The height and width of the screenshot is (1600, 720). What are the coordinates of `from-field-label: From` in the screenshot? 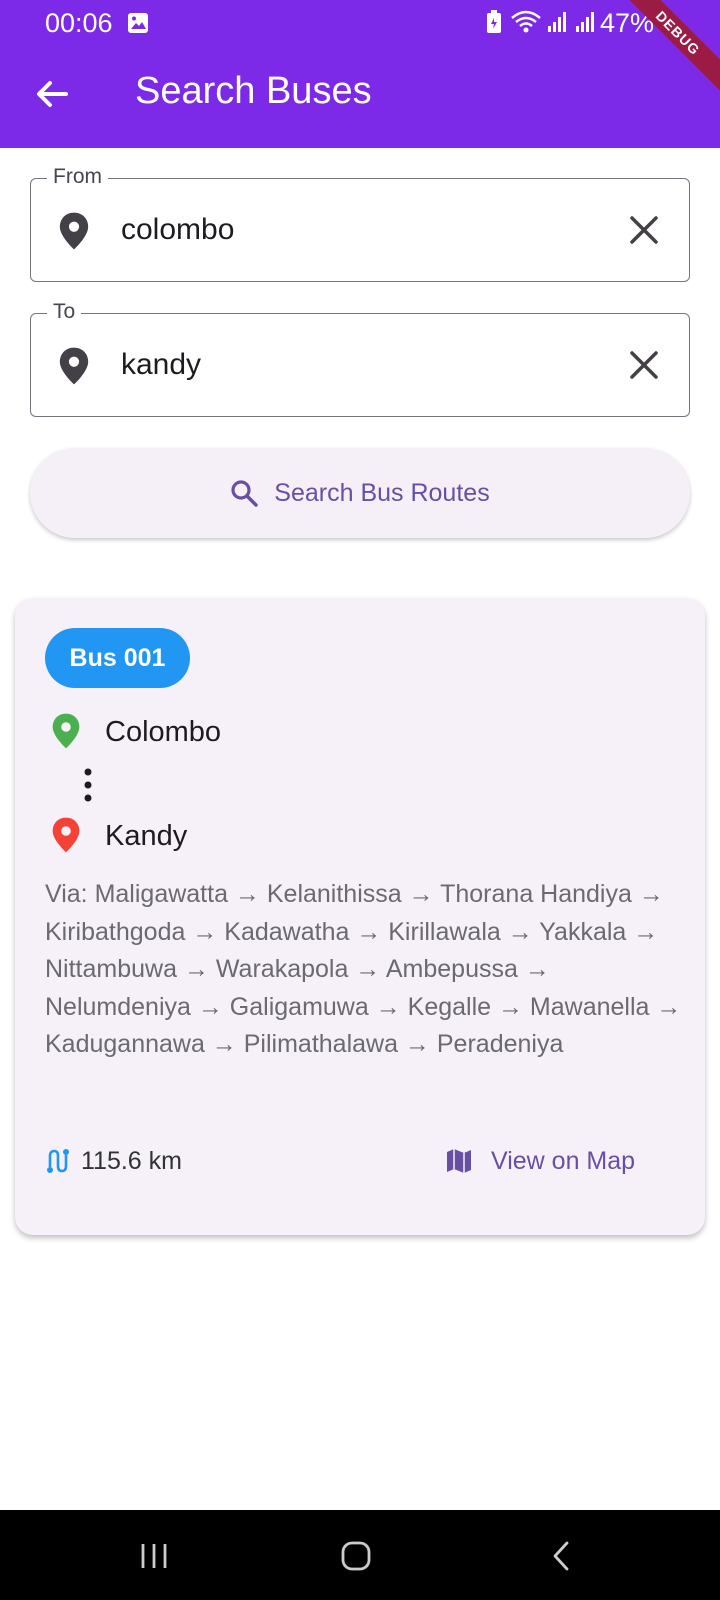 It's located at (77, 177).